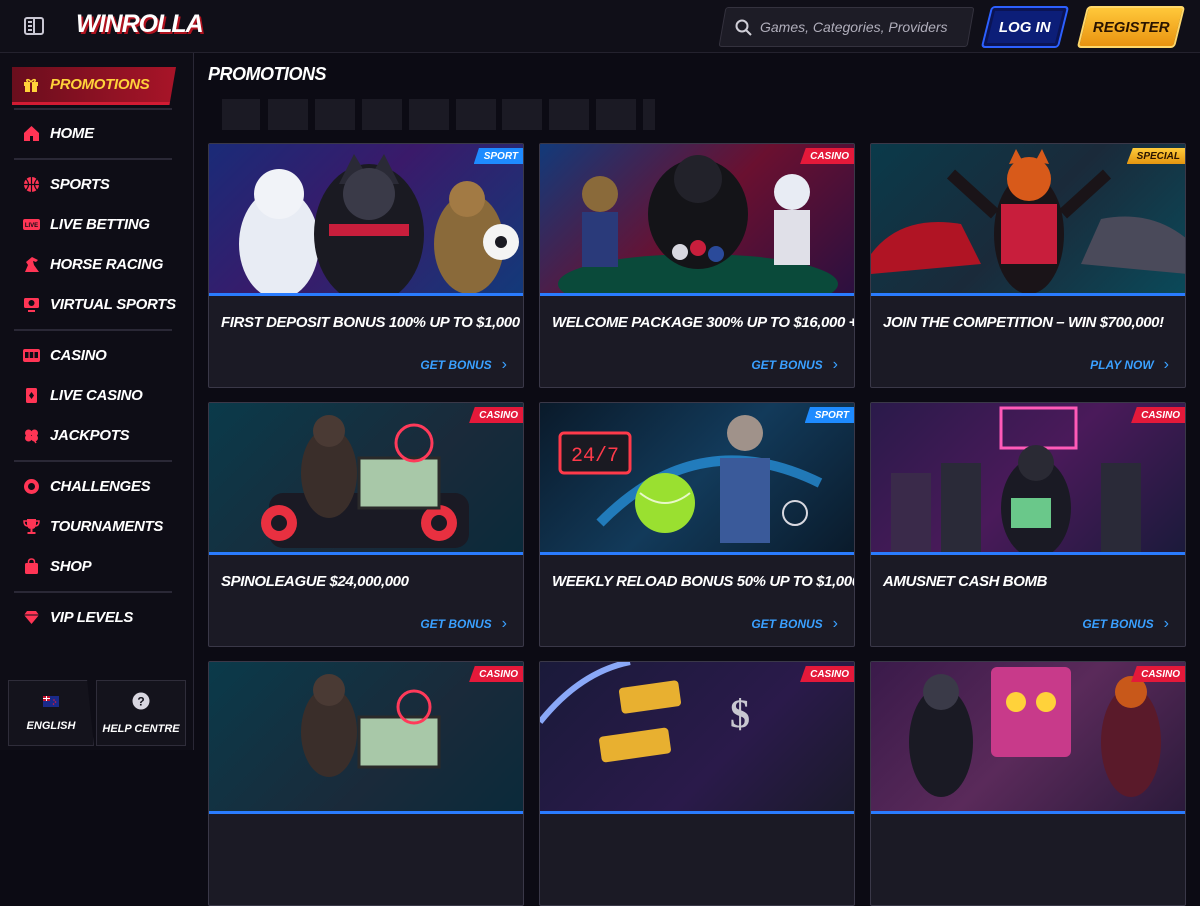 The image size is (1200, 906). What do you see at coordinates (1023, 322) in the screenshot?
I see `promo-title: JOIN THE COMPETITION – WIN $700,000!` at bounding box center [1023, 322].